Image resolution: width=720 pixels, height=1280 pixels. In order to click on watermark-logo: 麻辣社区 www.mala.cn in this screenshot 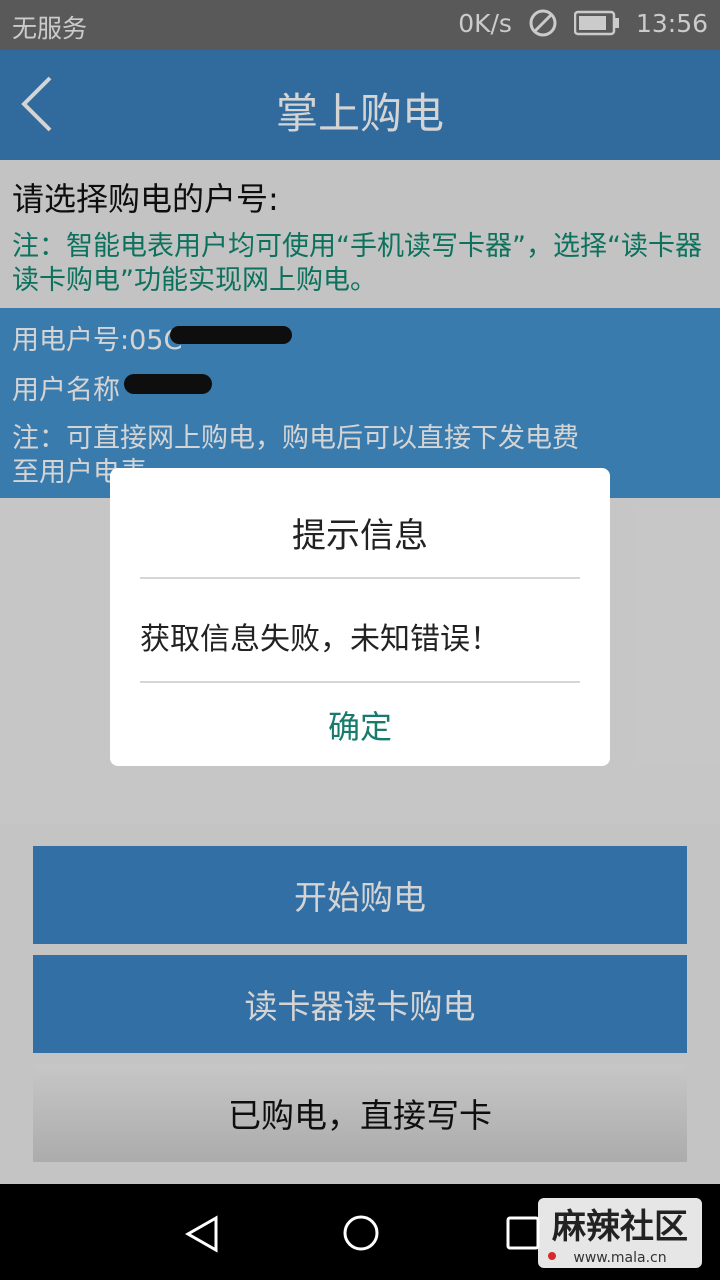, I will do `click(620, 1233)`.